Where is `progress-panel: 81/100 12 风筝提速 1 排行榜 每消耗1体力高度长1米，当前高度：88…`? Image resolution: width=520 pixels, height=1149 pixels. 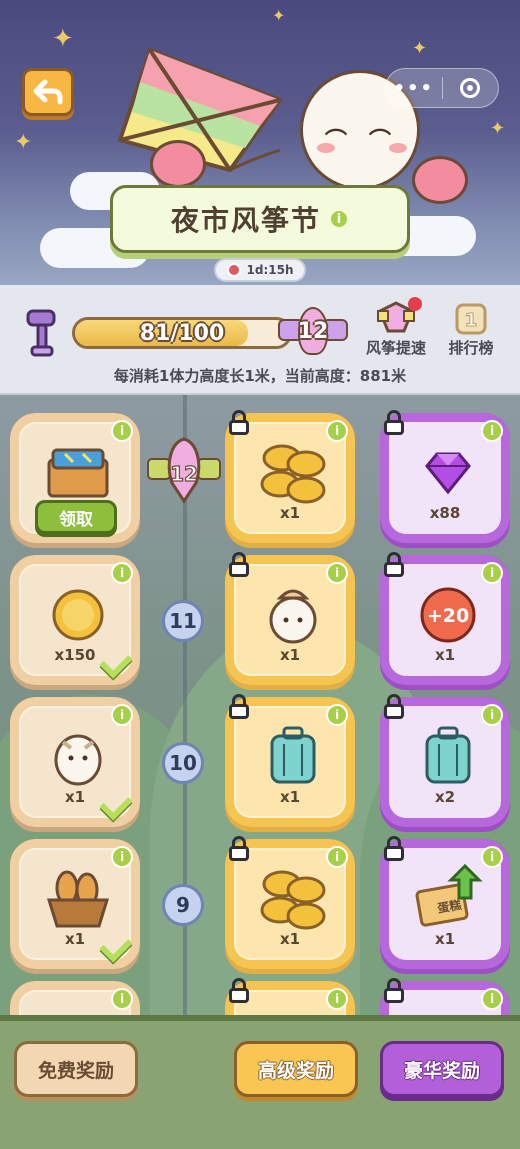
progress-panel: 81/100 12 风筝提速 1 排行榜 每消耗1体力高度长1米，当前高度：88… is located at coordinates (260, 340).